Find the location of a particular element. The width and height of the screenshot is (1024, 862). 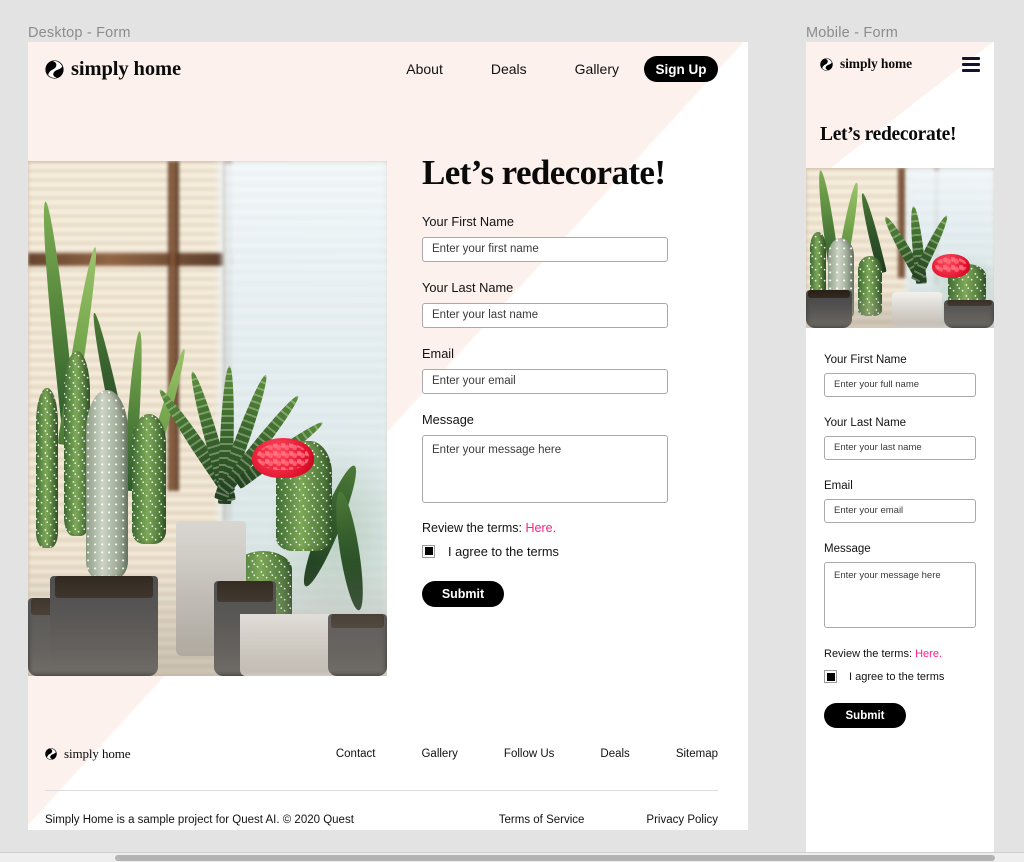

mobile-page-title: Let’s redecorate! is located at coordinates (888, 134).